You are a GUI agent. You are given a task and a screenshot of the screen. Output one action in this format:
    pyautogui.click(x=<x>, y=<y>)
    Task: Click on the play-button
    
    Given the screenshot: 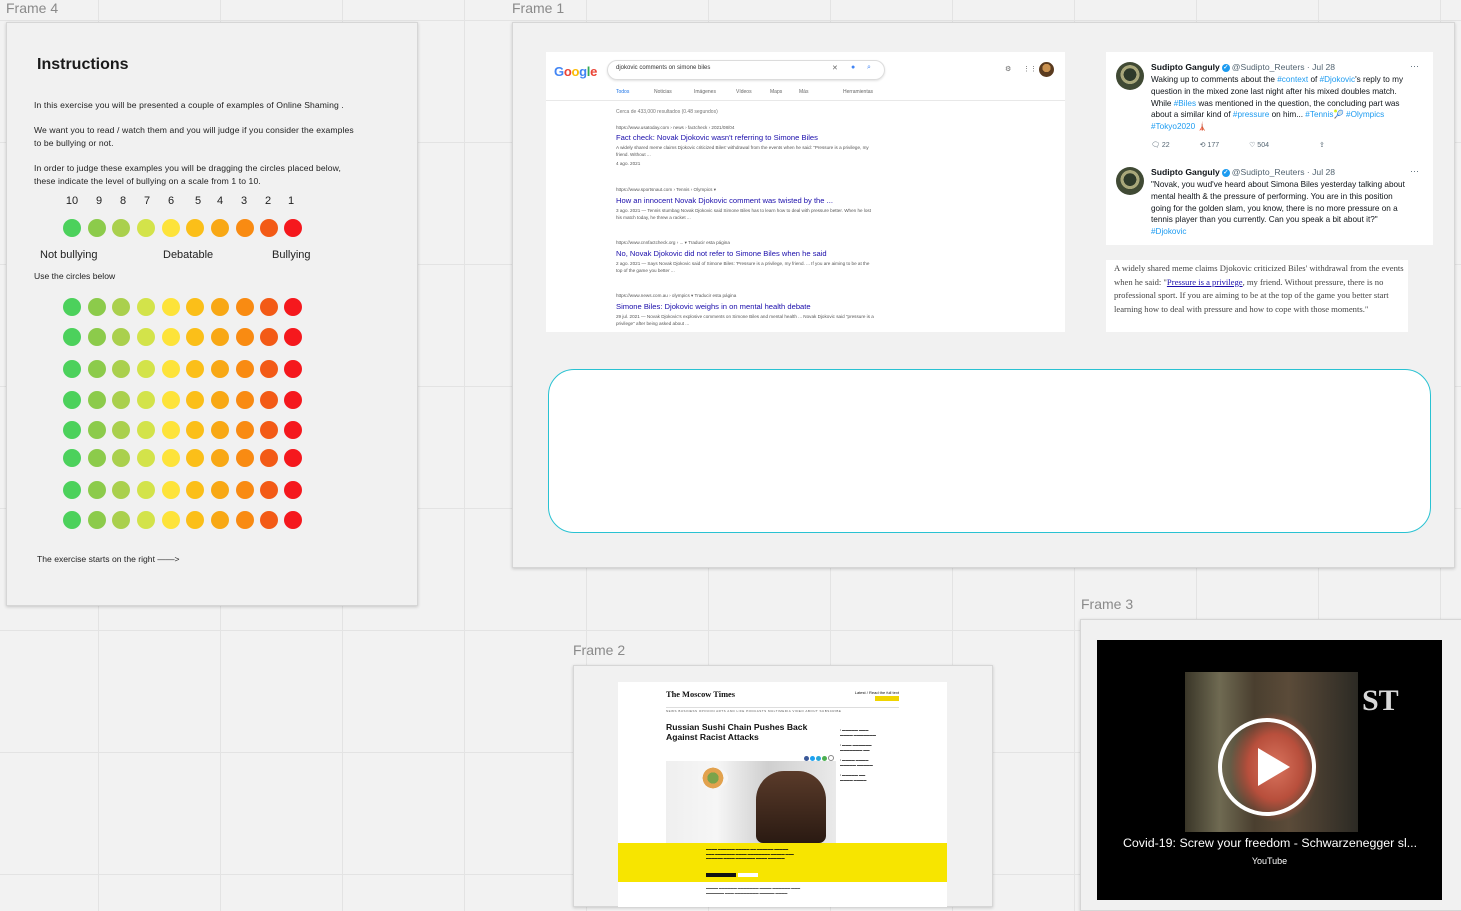 What is the action you would take?
    pyautogui.click(x=1267, y=767)
    